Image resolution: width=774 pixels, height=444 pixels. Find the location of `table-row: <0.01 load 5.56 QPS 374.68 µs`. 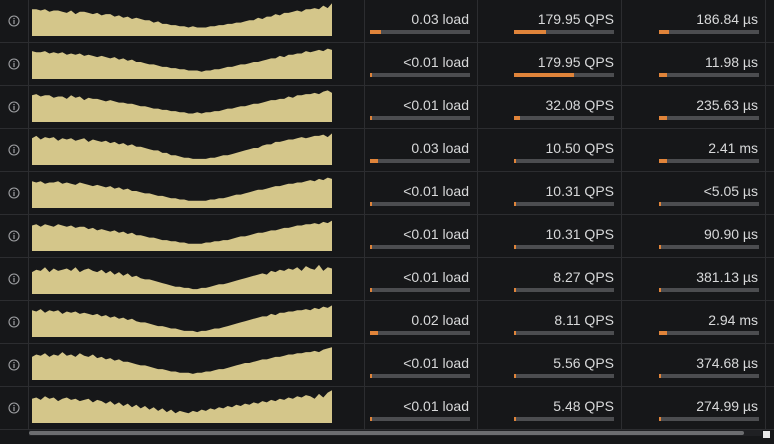

table-row: <0.01 load 5.56 QPS 374.68 µs is located at coordinates (387, 365).